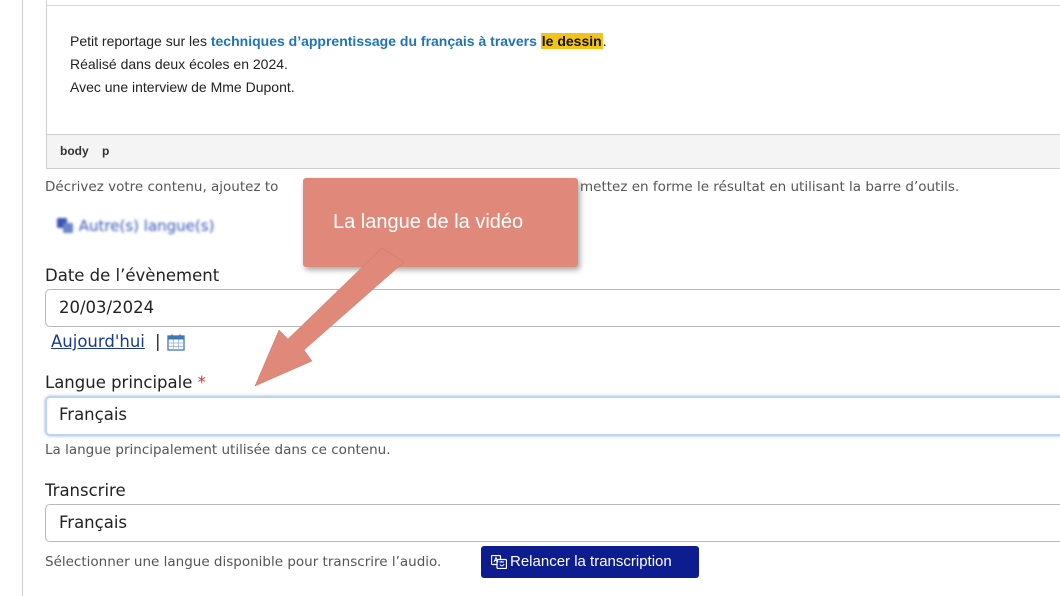 This screenshot has width=1060, height=596. Describe the element at coordinates (22, 298) in the screenshot. I see `page-left-border` at that location.